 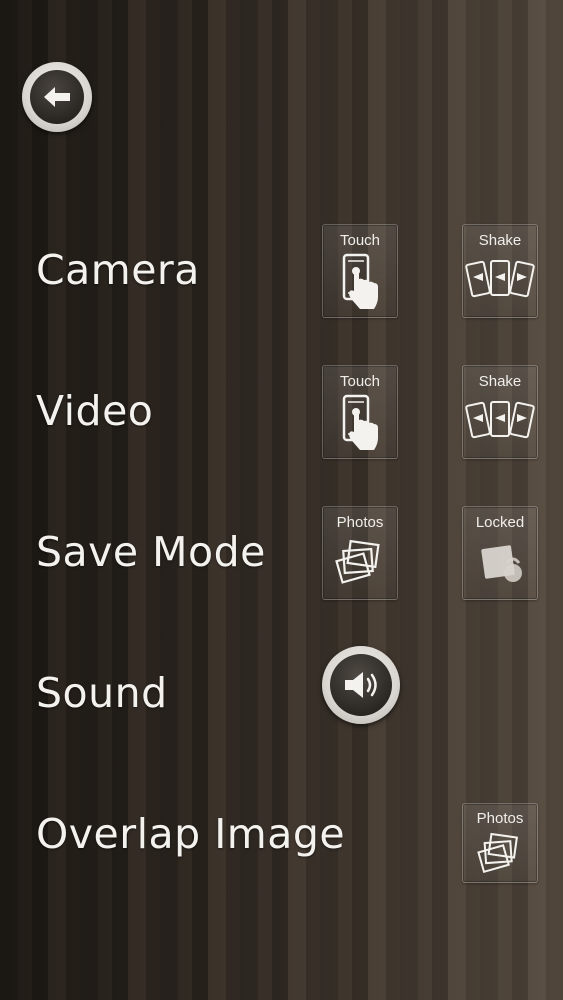 I want to click on sound-toggle-button, so click(x=361, y=685).